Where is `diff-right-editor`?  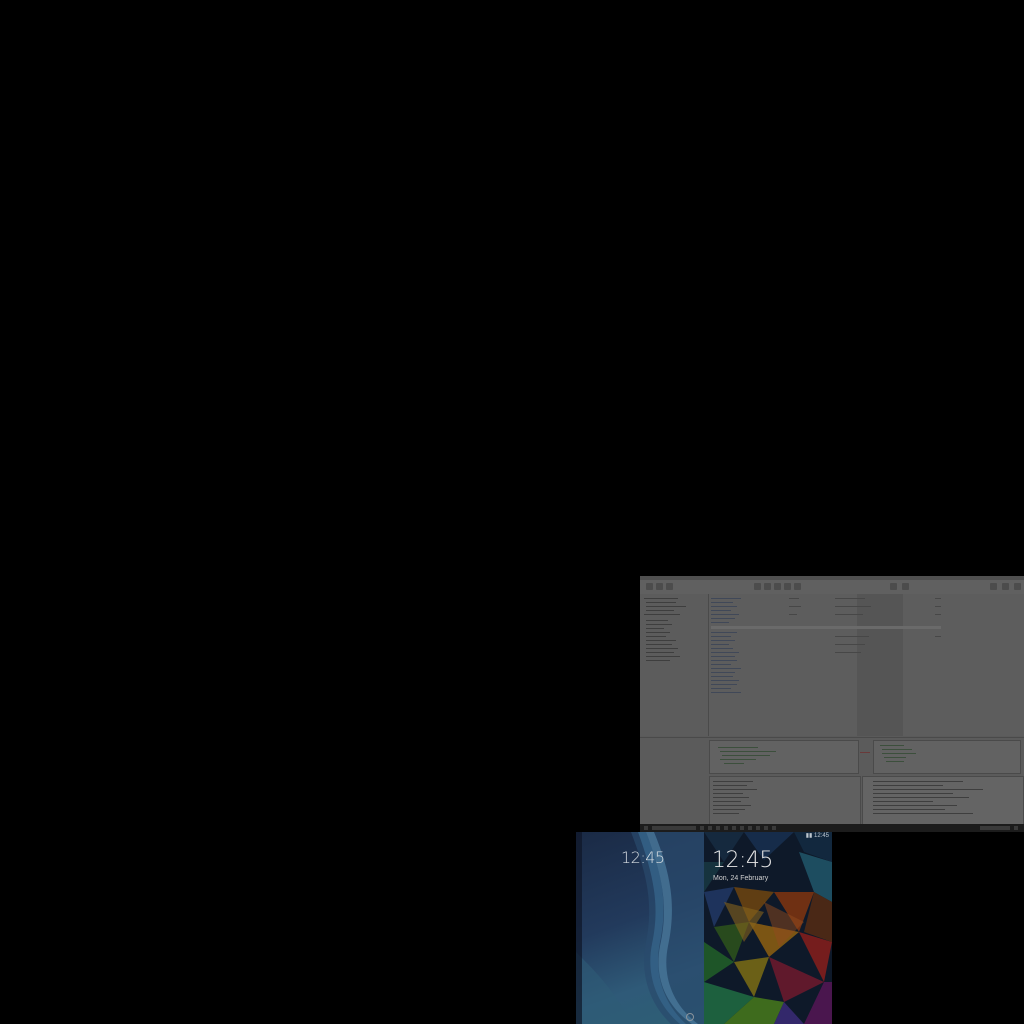
diff-right-editor is located at coordinates (947, 757).